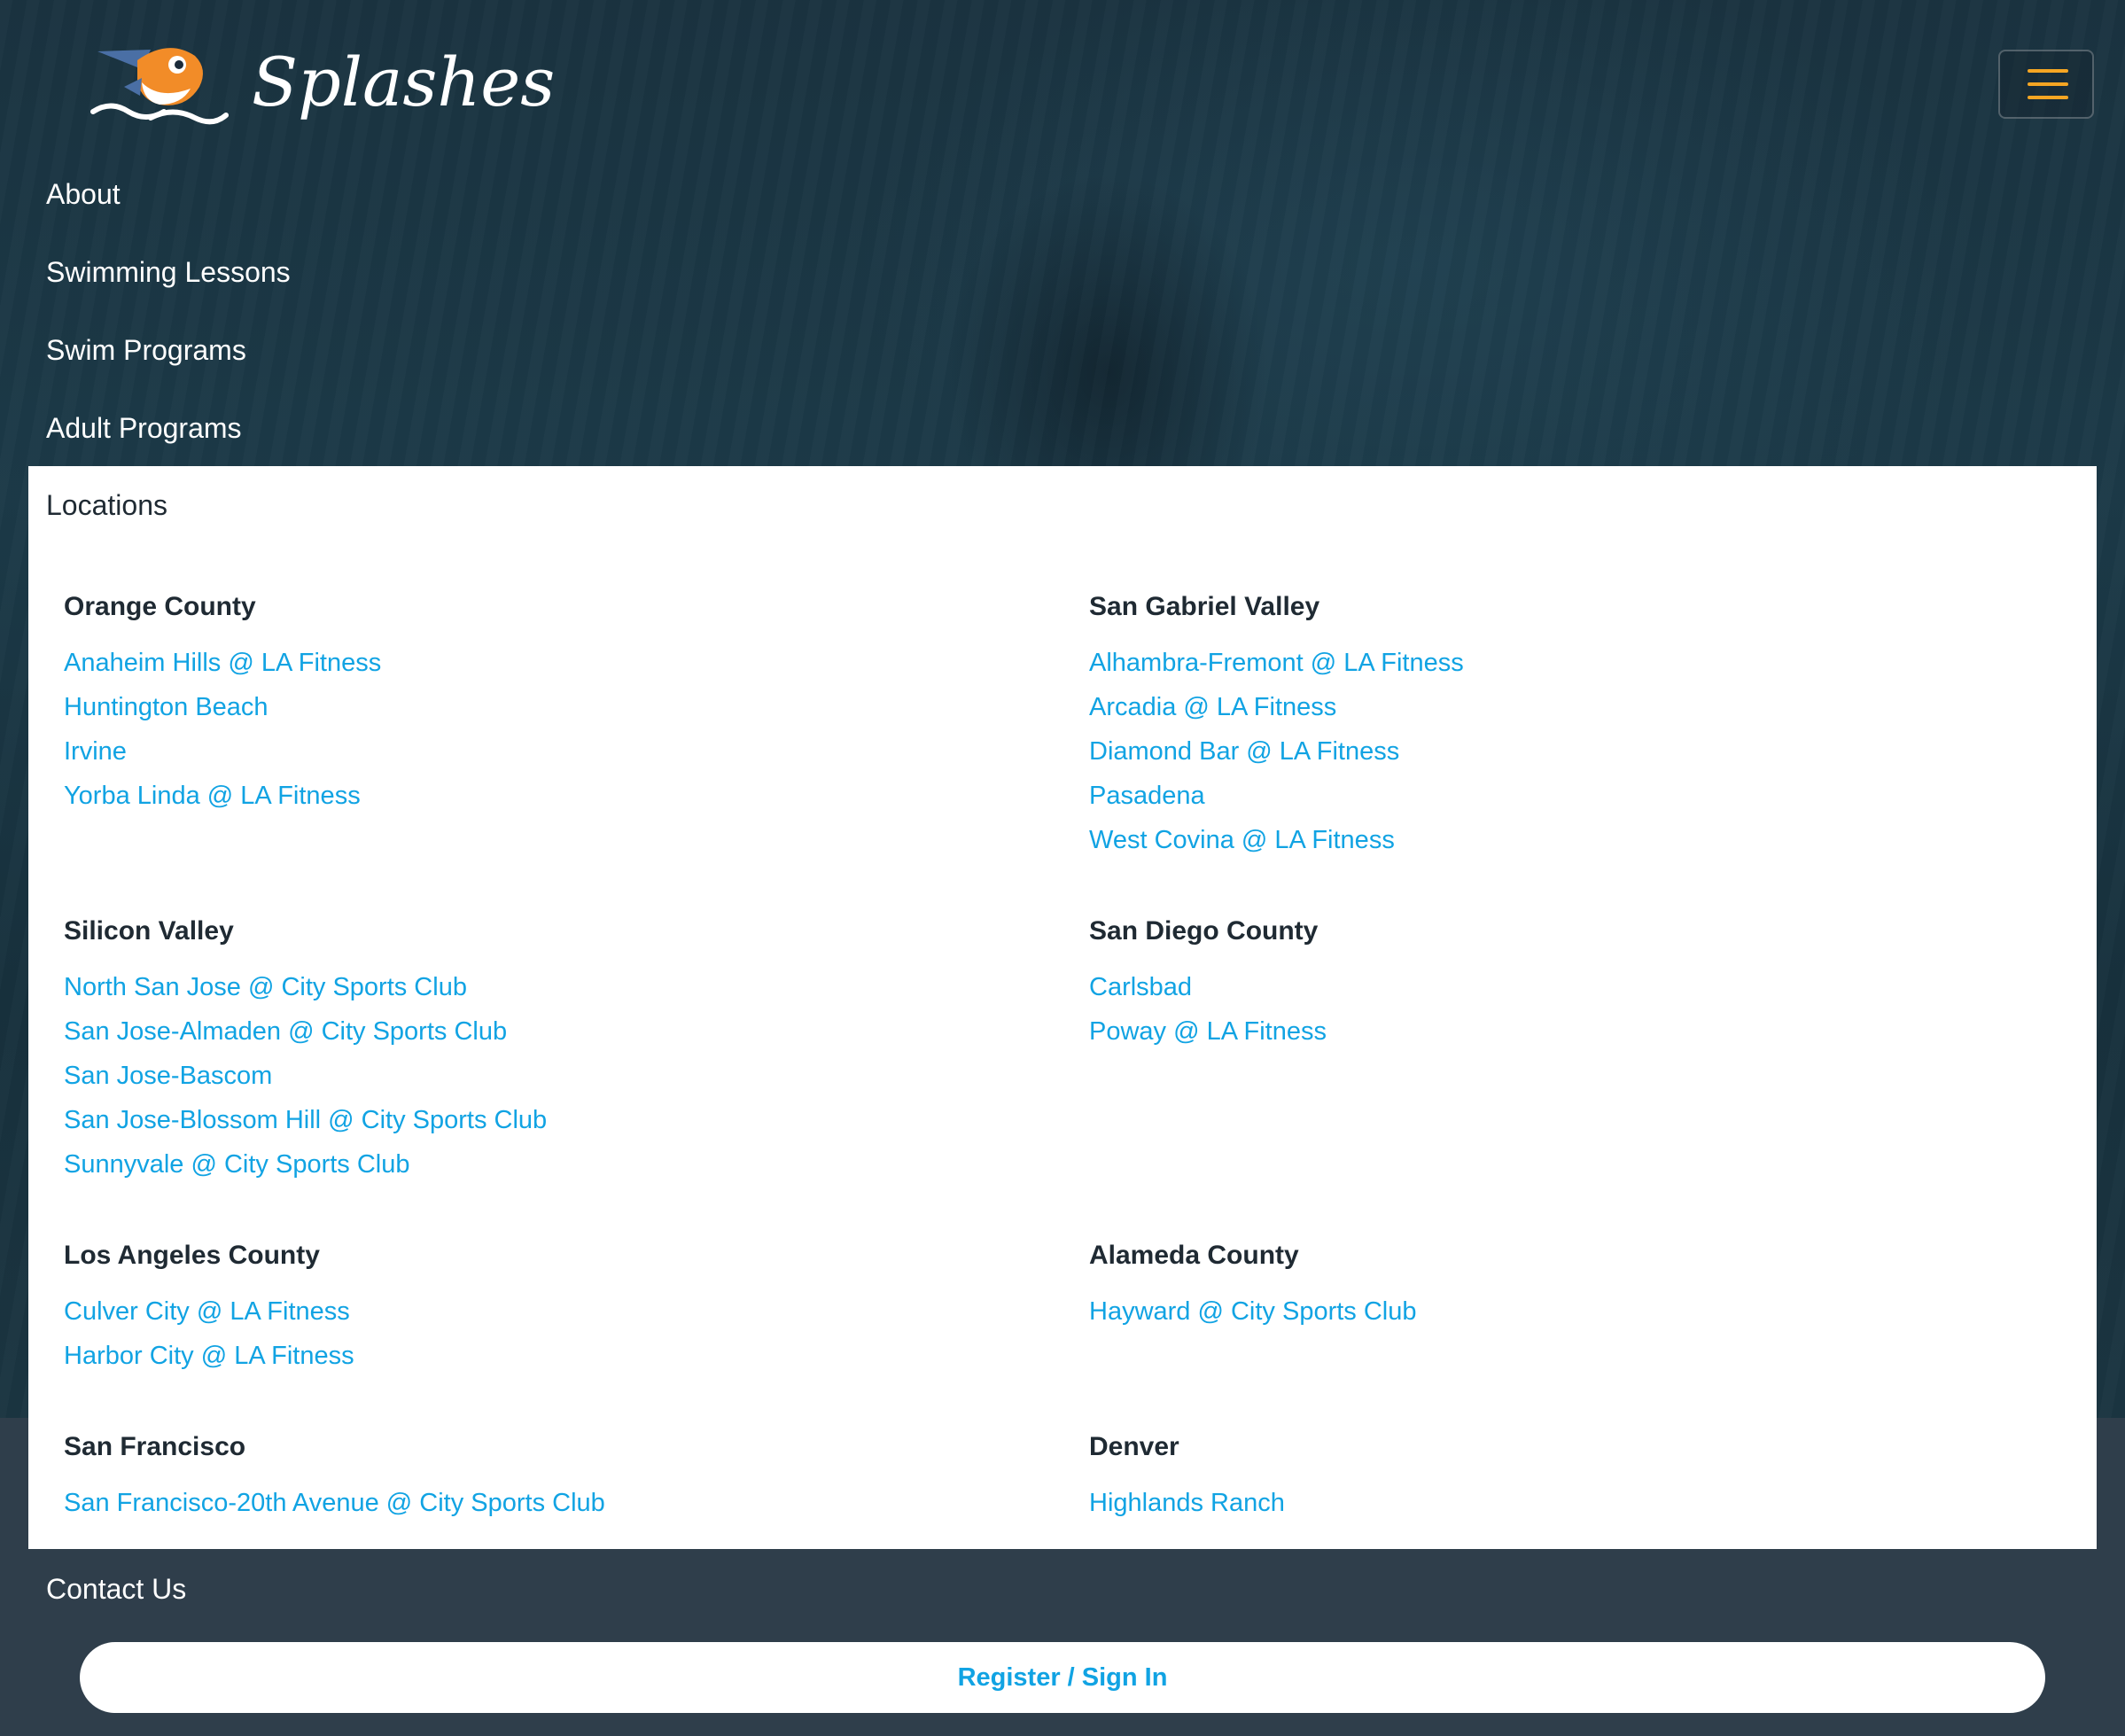  What do you see at coordinates (146, 350) in the screenshot?
I see `nav-item-swim-programs: Swim Programs` at bounding box center [146, 350].